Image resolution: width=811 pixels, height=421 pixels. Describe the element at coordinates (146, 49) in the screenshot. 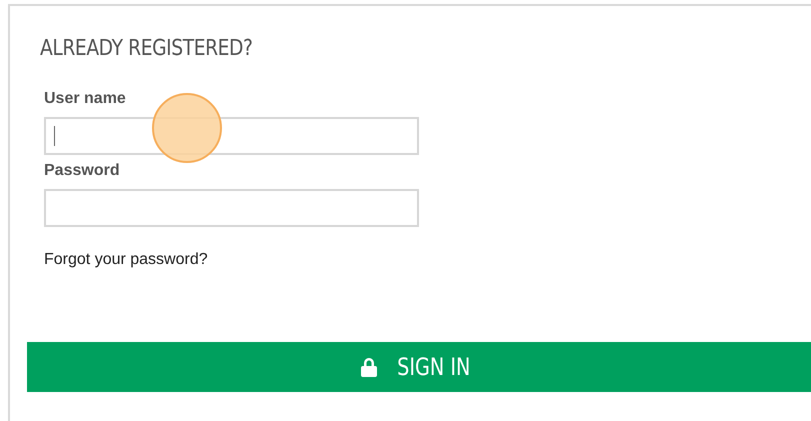

I see `section-heading: ALREADY REGISTERED?` at that location.